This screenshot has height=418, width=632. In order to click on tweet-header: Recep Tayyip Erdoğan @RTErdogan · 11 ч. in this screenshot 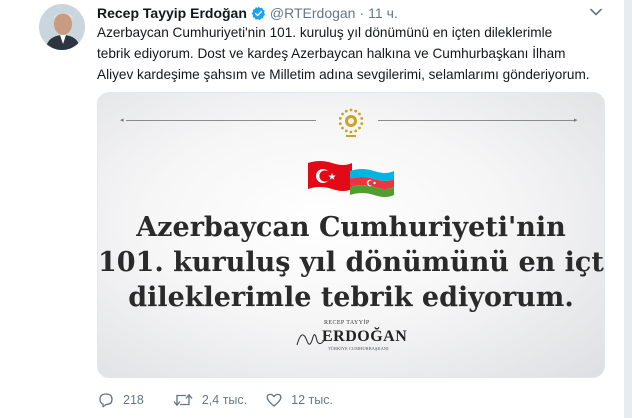, I will do `click(247, 13)`.